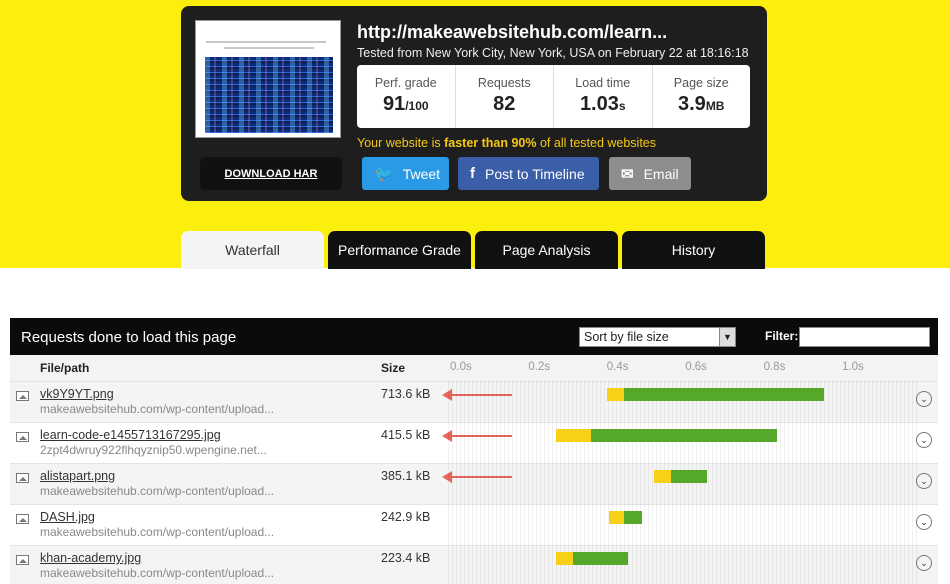 The height and width of the screenshot is (584, 950). Describe the element at coordinates (701, 104) in the screenshot. I see `stat-value: 3.9MB` at that location.